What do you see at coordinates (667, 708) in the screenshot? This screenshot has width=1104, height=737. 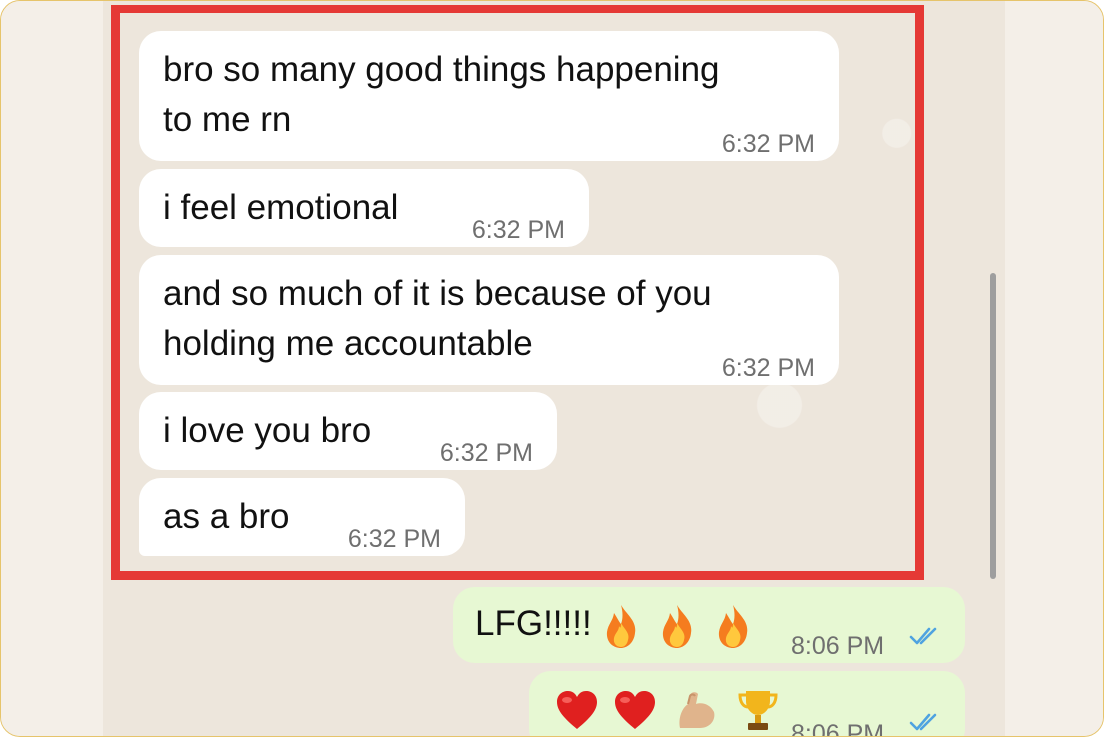 I see `message-content` at bounding box center [667, 708].